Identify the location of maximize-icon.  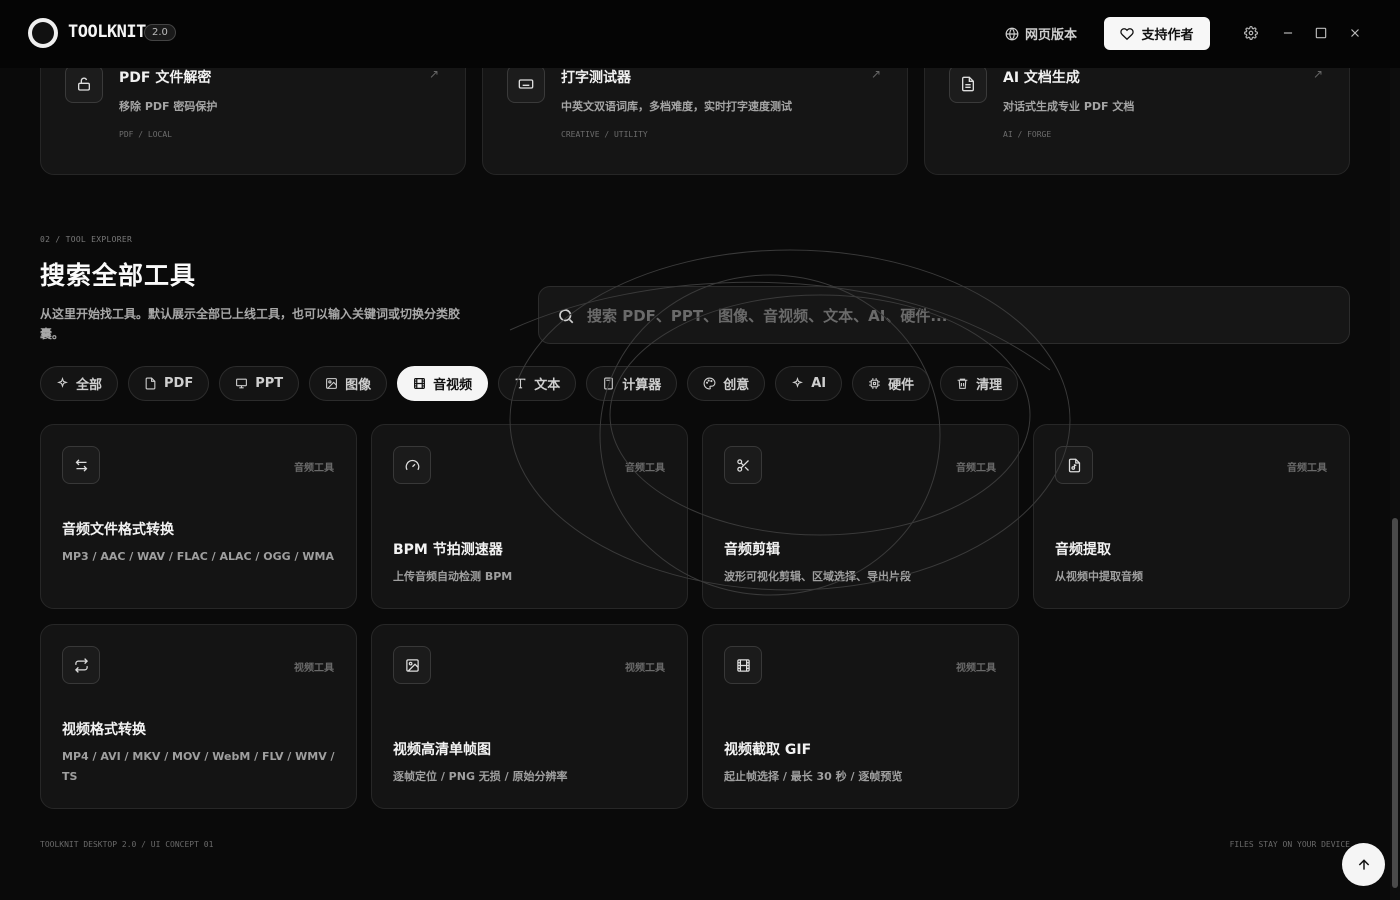
(1321, 33).